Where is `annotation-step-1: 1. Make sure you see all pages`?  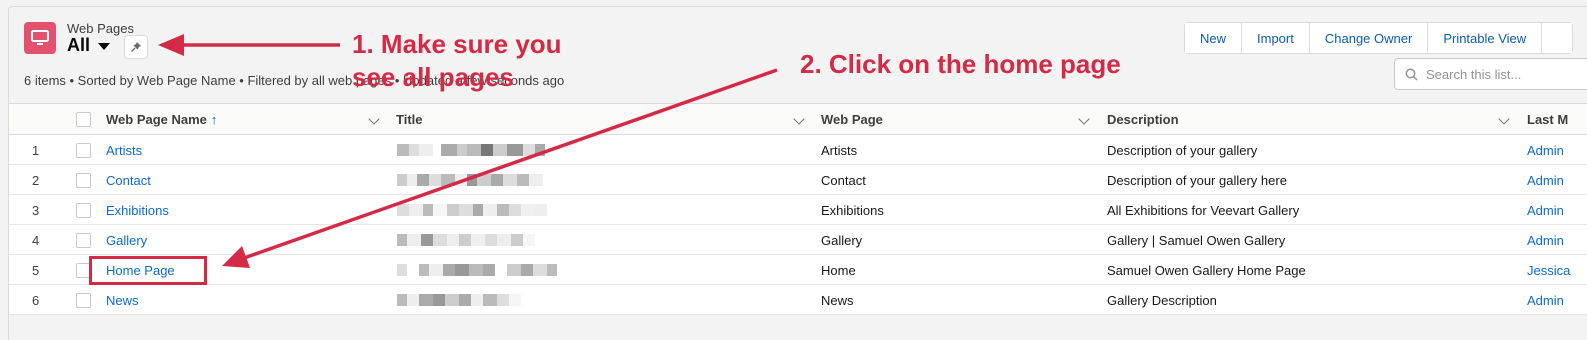
annotation-step-1: 1. Make sure you see all pages is located at coordinates (457, 60).